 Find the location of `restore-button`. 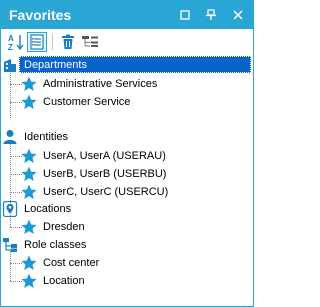

restore-button is located at coordinates (185, 15).